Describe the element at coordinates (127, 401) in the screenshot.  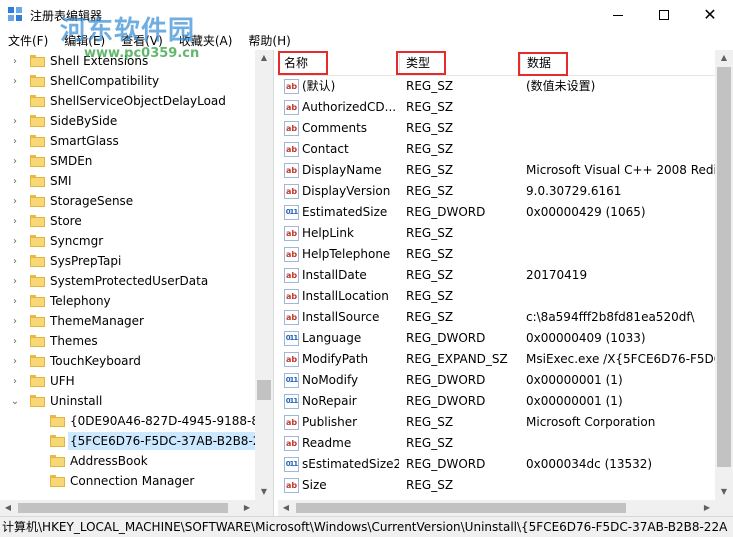
I see `tree-item: ⌄ Uninstall` at that location.